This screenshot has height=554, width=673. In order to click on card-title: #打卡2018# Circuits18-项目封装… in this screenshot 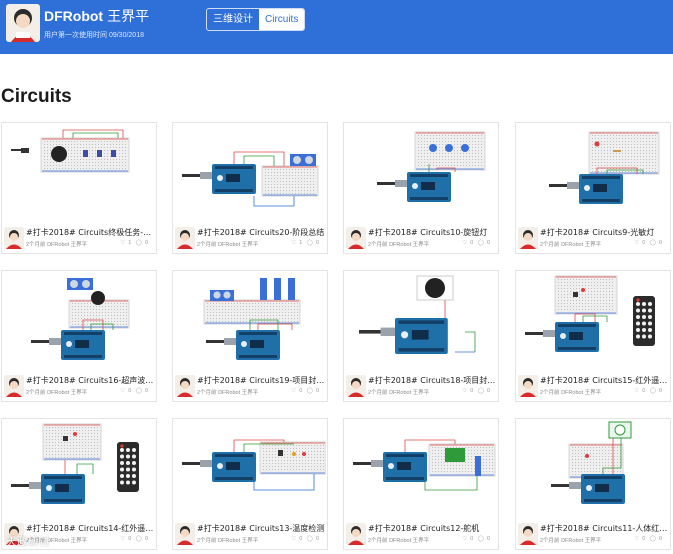, I will do `click(432, 380)`.